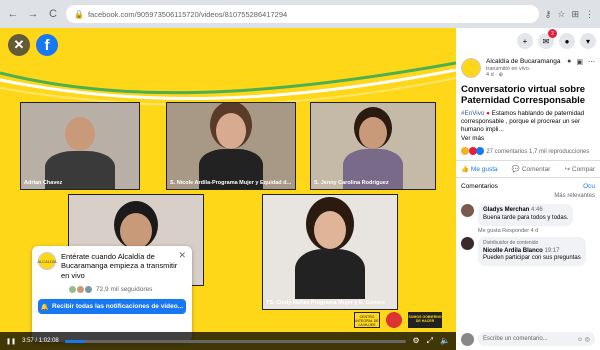  What do you see at coordinates (13, 14) in the screenshot?
I see `back-icon: ←` at bounding box center [13, 14].